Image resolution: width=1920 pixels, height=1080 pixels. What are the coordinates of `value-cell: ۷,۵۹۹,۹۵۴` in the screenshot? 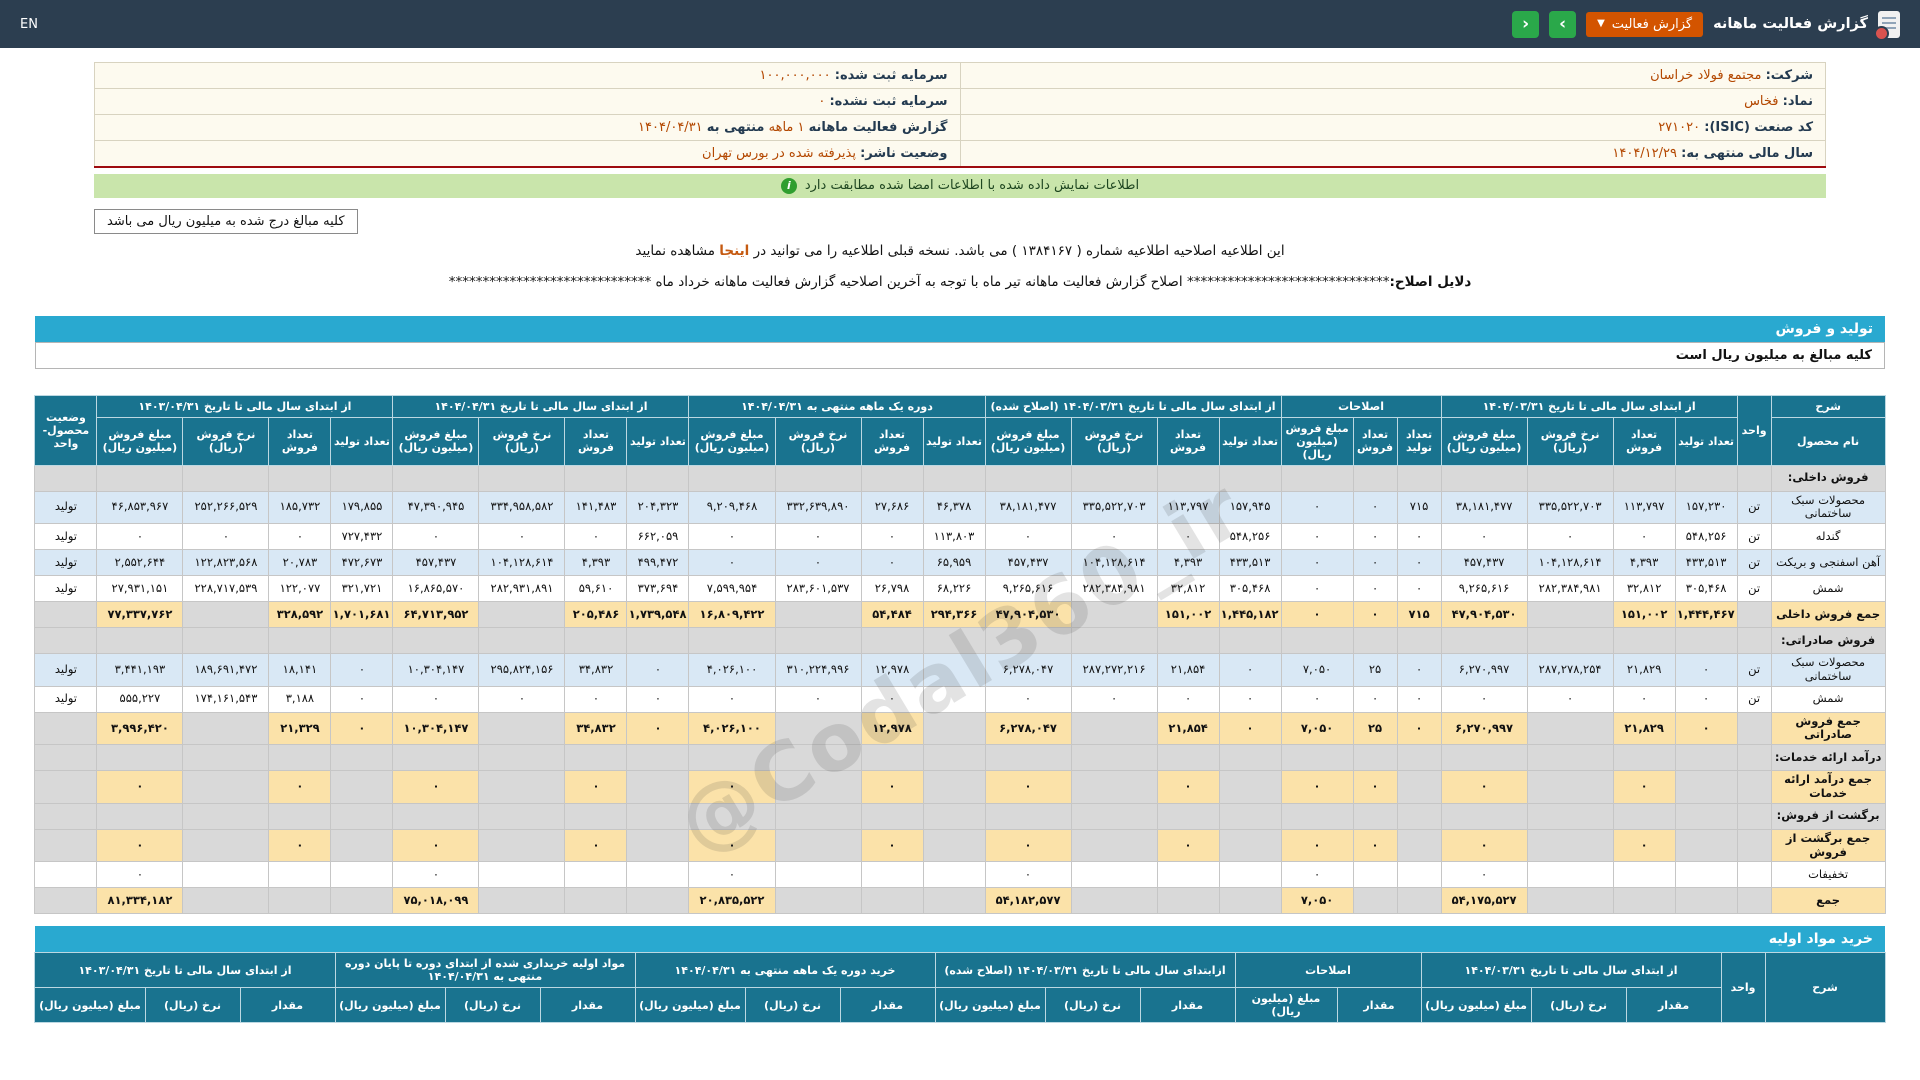 It's located at (732, 589).